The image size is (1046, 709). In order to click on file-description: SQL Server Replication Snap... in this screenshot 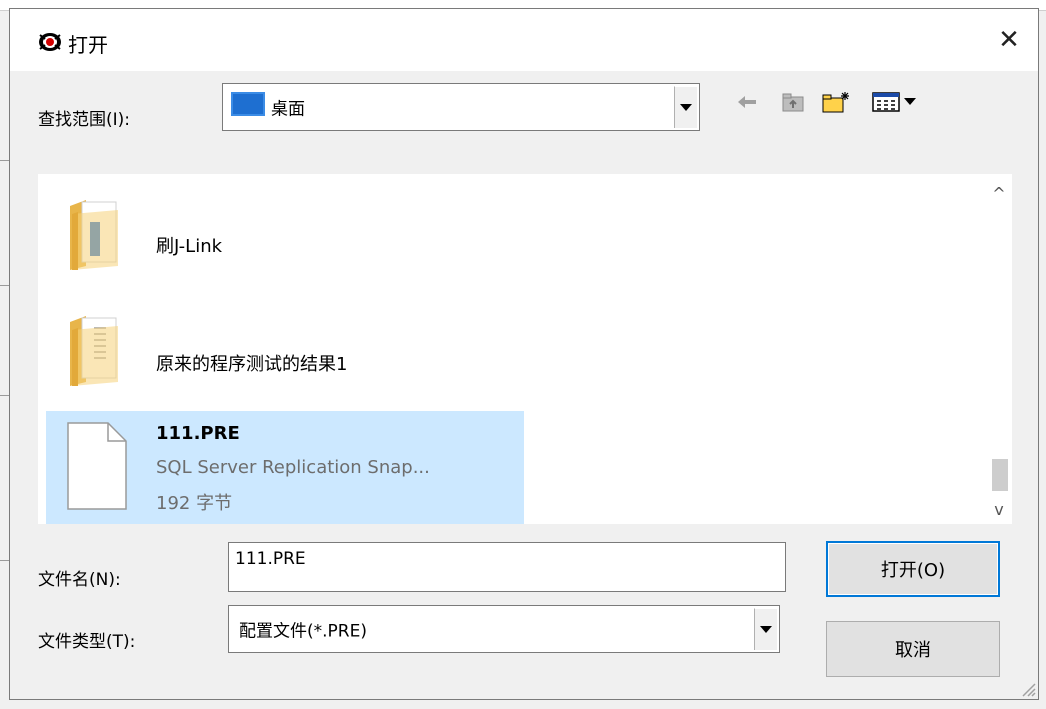, I will do `click(293, 467)`.